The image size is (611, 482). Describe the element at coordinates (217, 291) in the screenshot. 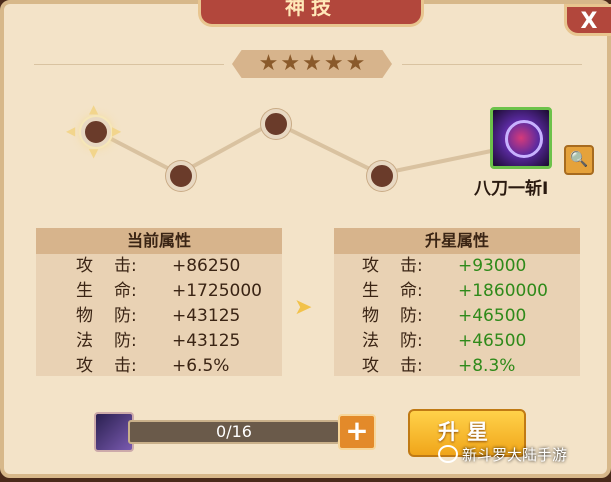

I see `stat-value: +1725000` at that location.